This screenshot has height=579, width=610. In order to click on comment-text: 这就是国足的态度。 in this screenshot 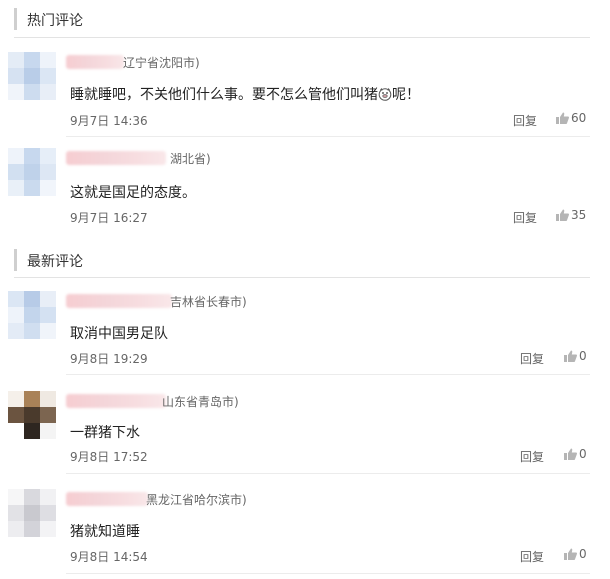, I will do `click(133, 193)`.